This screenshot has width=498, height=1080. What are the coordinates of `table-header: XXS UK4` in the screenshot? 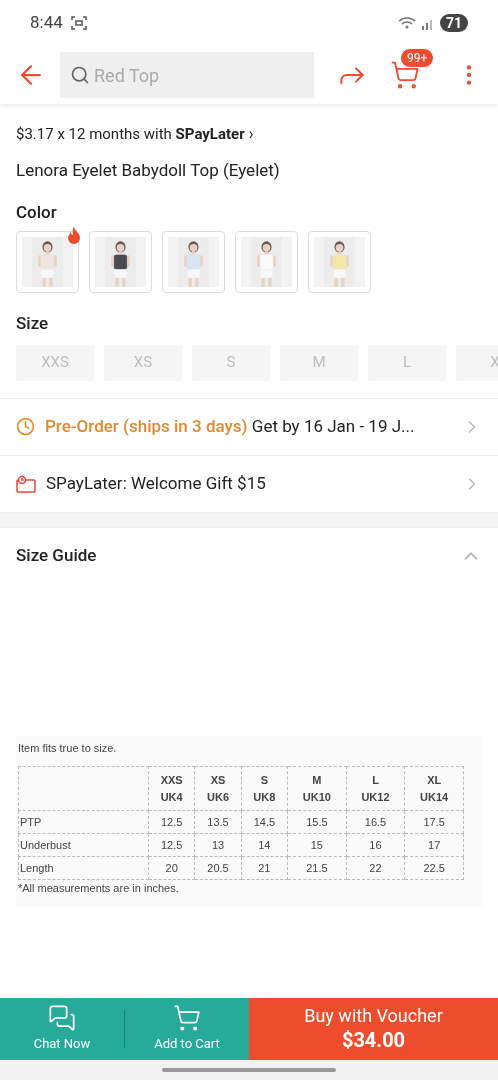 It's located at (171, 789).